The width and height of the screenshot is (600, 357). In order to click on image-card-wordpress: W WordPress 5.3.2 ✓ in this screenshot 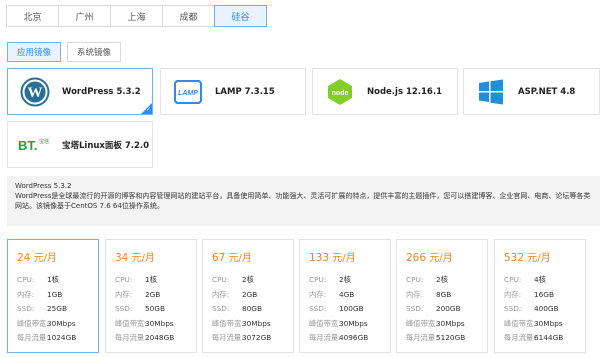, I will do `click(80, 91)`.